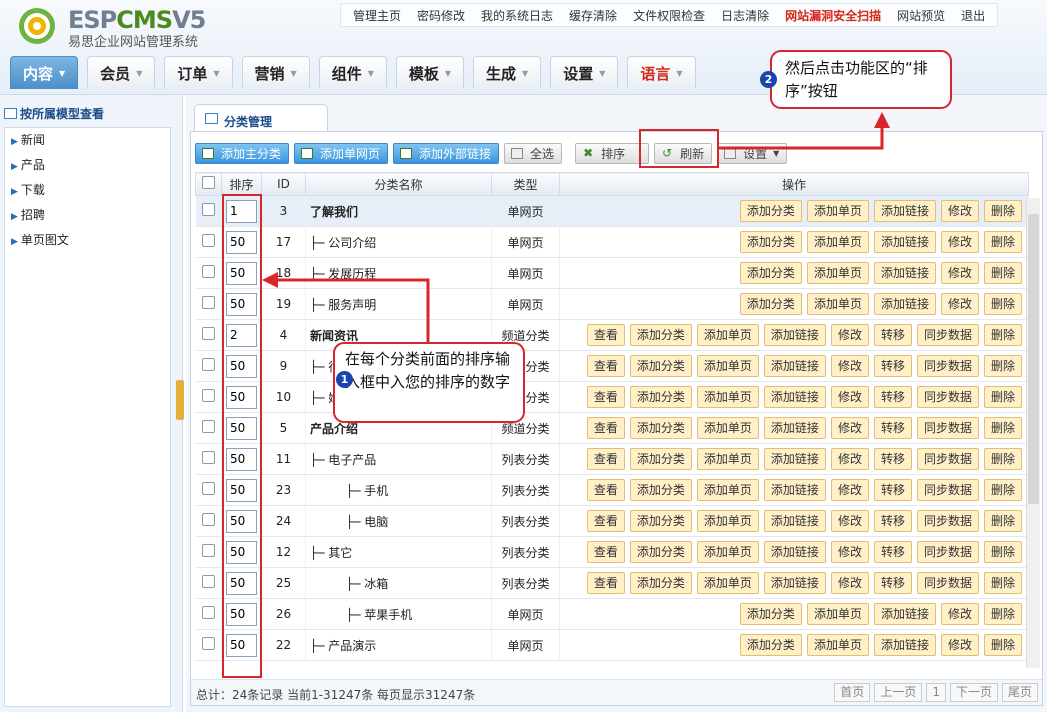  What do you see at coordinates (241, 184) in the screenshot?
I see `header-sort: 排序` at bounding box center [241, 184].